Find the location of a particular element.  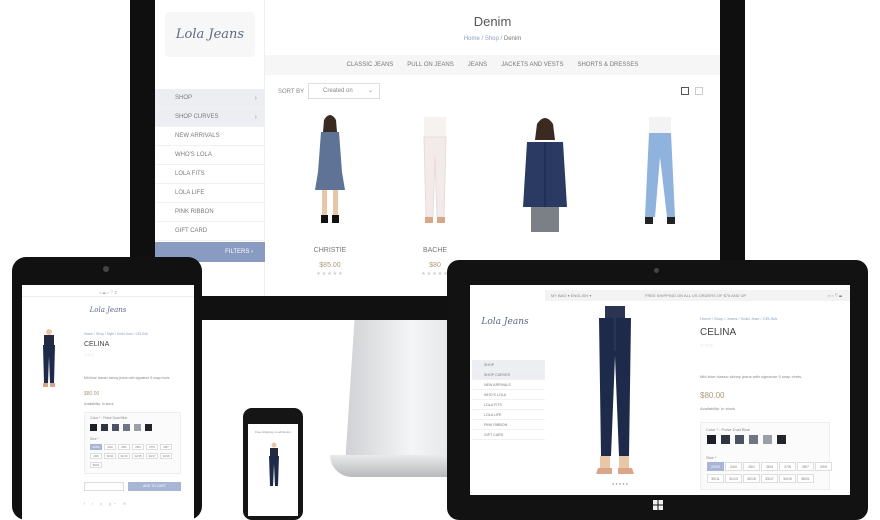

product-card: BACHE $80 ★★★★★ is located at coordinates (435, 194).